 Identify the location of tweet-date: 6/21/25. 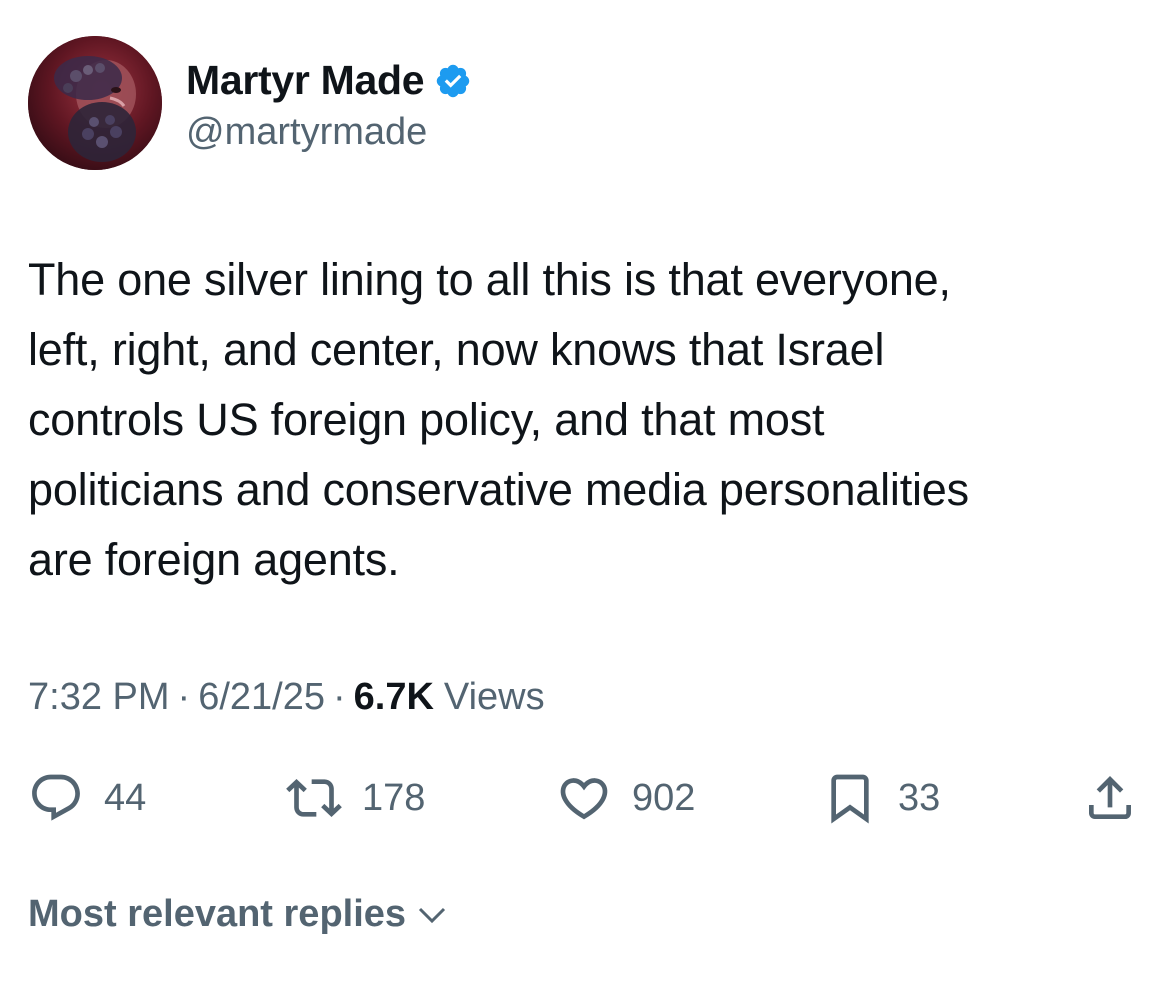
(261, 697).